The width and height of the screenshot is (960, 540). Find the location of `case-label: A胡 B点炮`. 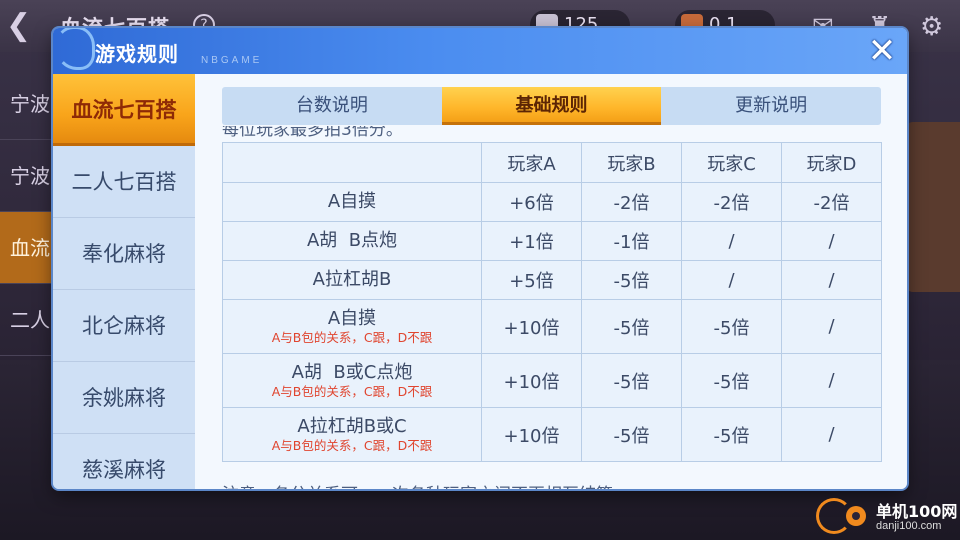

case-label: A胡 B点炮 is located at coordinates (352, 240).